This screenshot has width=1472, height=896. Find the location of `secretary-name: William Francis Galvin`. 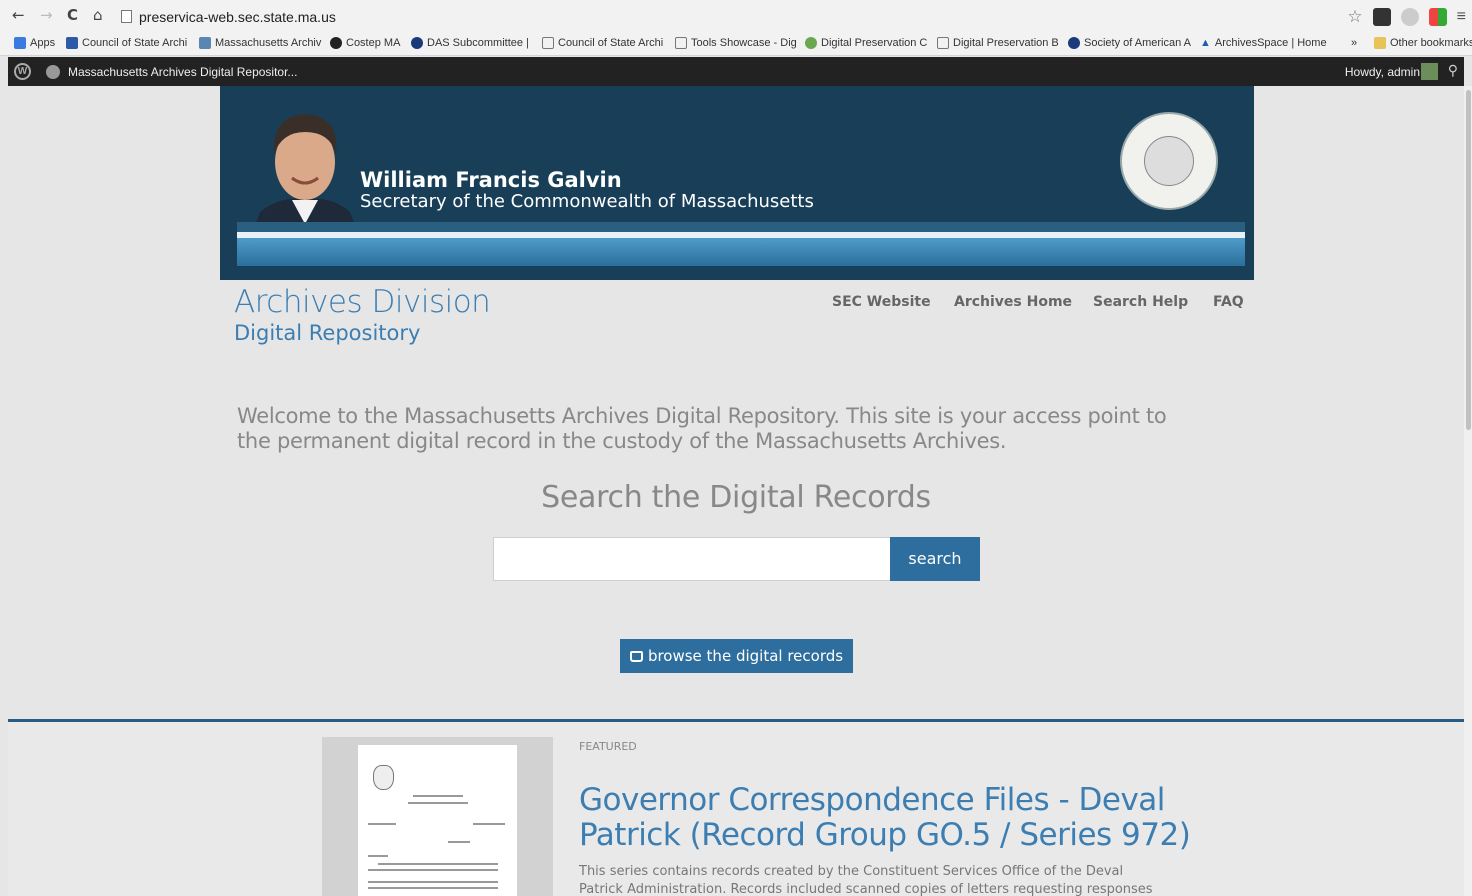

secretary-name: William Francis Galvin is located at coordinates (491, 180).